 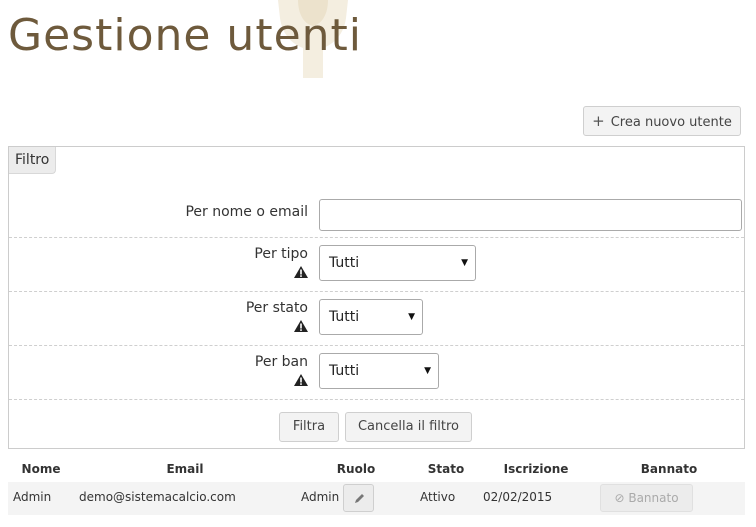 I want to click on create-user-button: + Crea nuovo utente, so click(x=662, y=121).